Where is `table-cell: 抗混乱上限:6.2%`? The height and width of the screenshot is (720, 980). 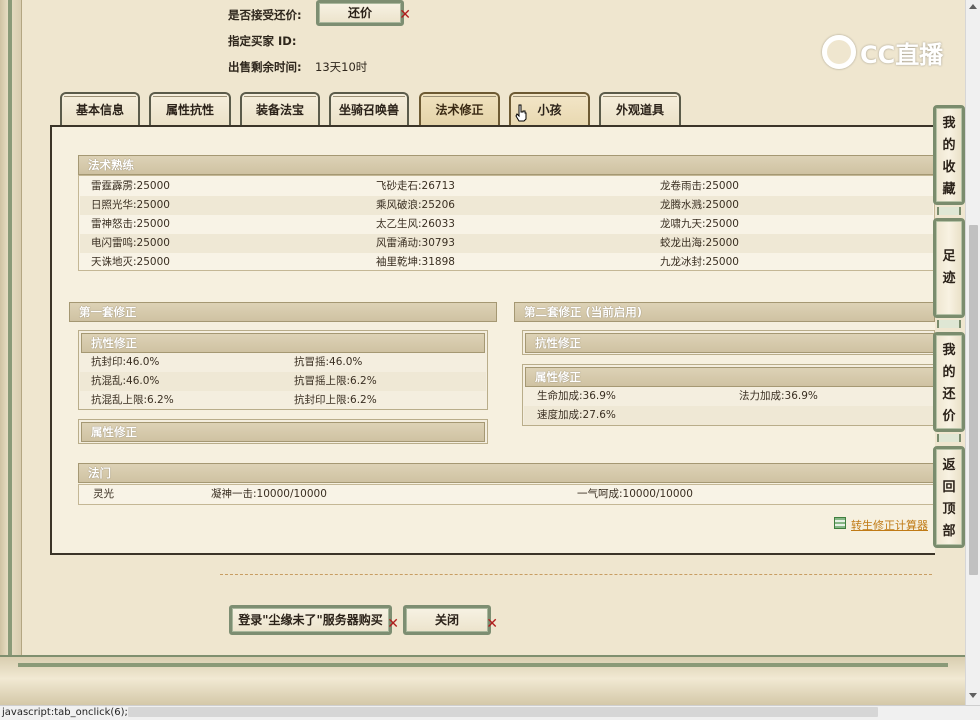
table-cell: 抗混乱上限:6.2% is located at coordinates (132, 400).